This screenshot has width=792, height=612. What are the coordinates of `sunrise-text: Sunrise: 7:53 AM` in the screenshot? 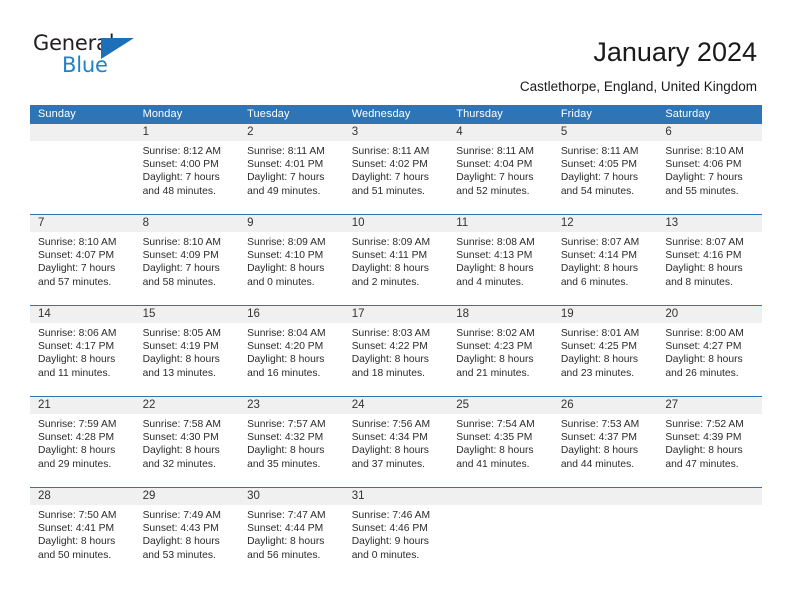 It's located at (600, 424).